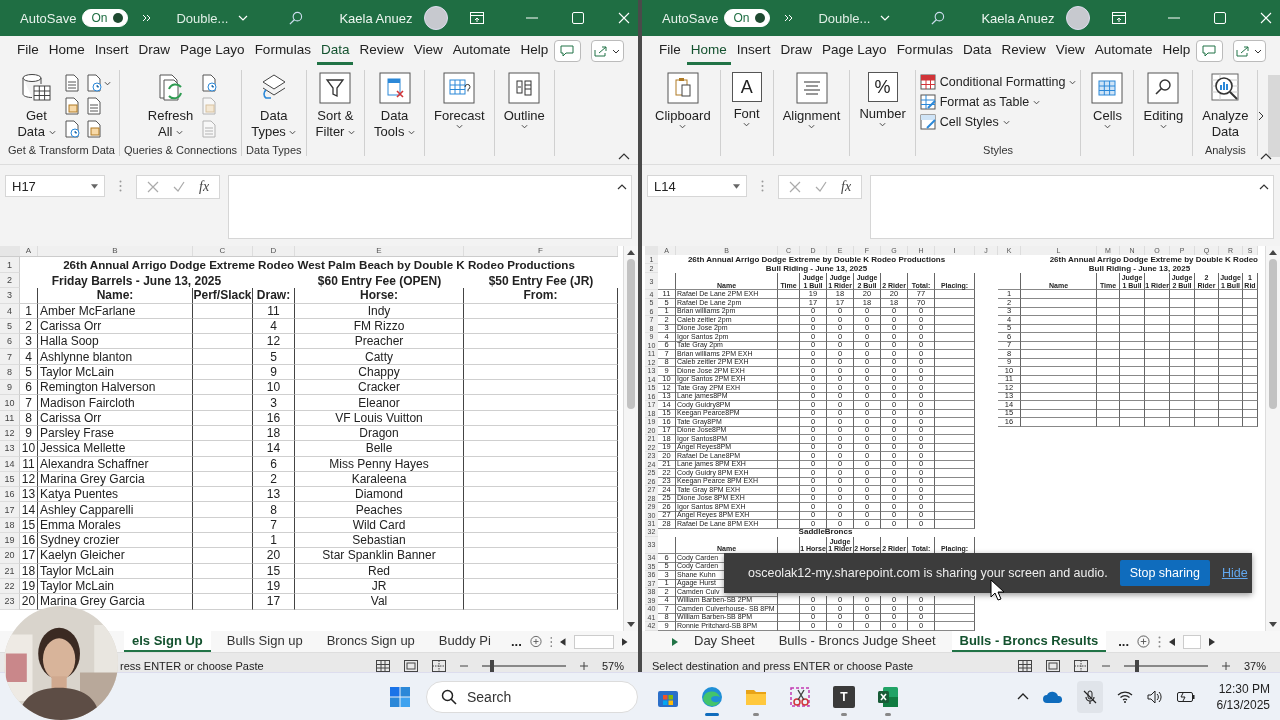 Image resolution: width=1280 pixels, height=720 pixels. What do you see at coordinates (683, 100) in the screenshot?
I see `ribbon-button: Clipboard` at bounding box center [683, 100].